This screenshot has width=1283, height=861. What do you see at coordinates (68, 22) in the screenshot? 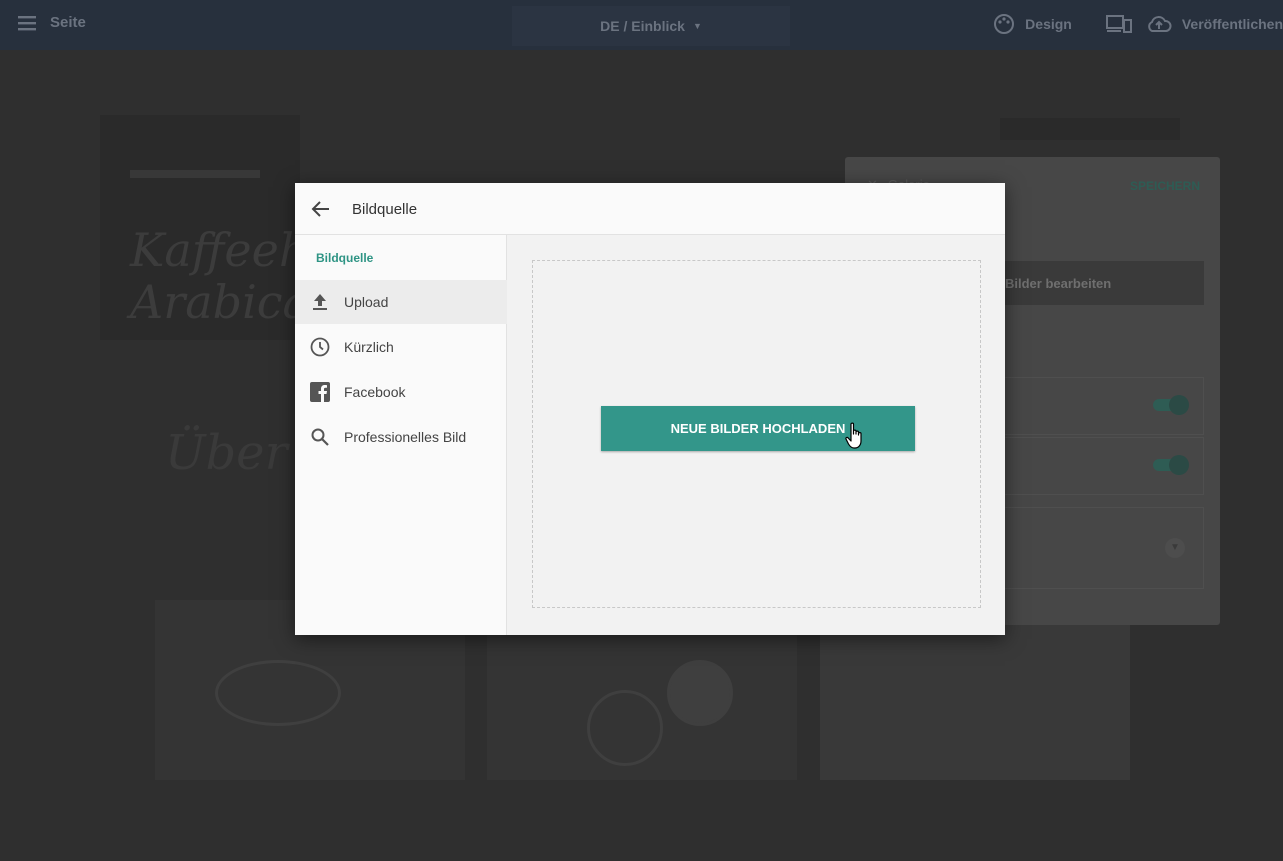
I see `page-label: Seite` at bounding box center [68, 22].